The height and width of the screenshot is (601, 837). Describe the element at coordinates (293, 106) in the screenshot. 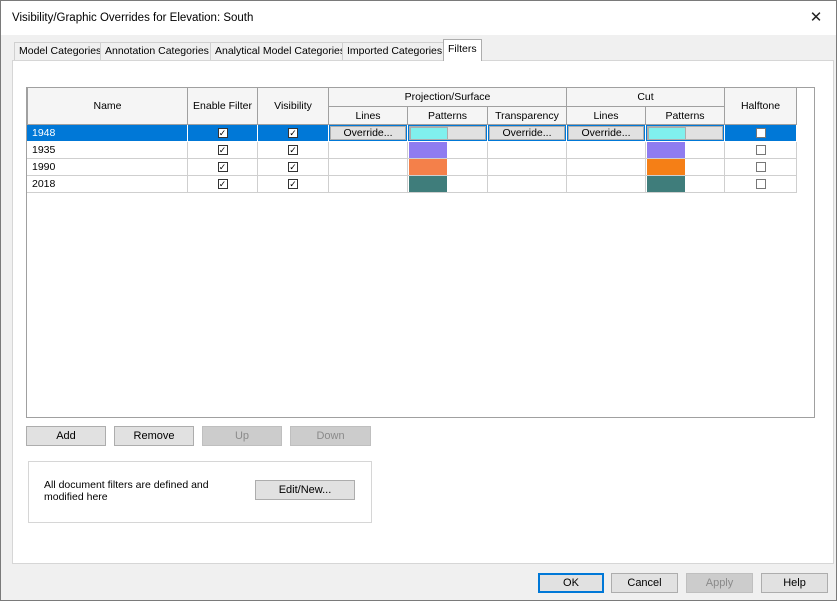

I see `header-visibility: Visibility` at that location.